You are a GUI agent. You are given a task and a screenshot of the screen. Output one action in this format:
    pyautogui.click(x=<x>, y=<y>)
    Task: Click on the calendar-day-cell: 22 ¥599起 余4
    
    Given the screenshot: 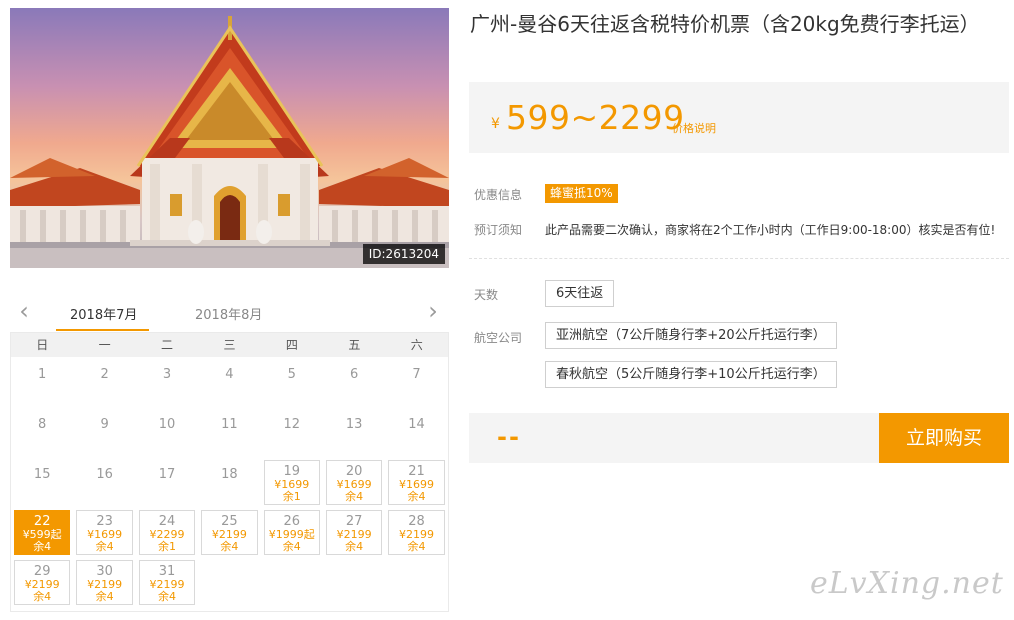 What is the action you would take?
    pyautogui.click(x=42, y=532)
    